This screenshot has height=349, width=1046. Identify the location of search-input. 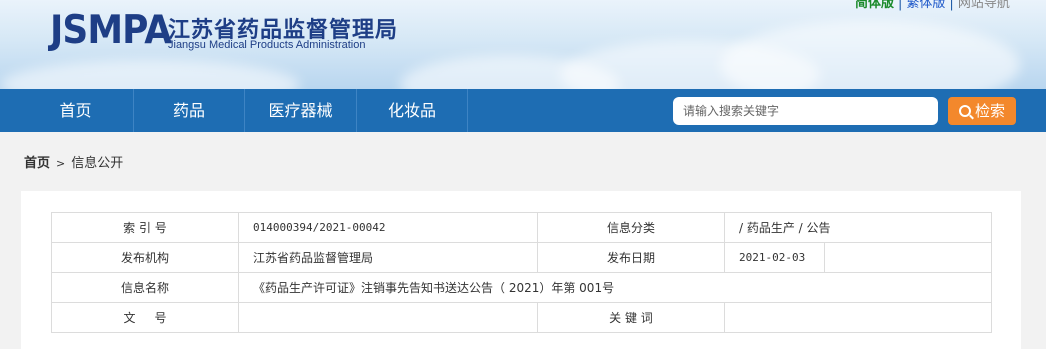
(805, 111).